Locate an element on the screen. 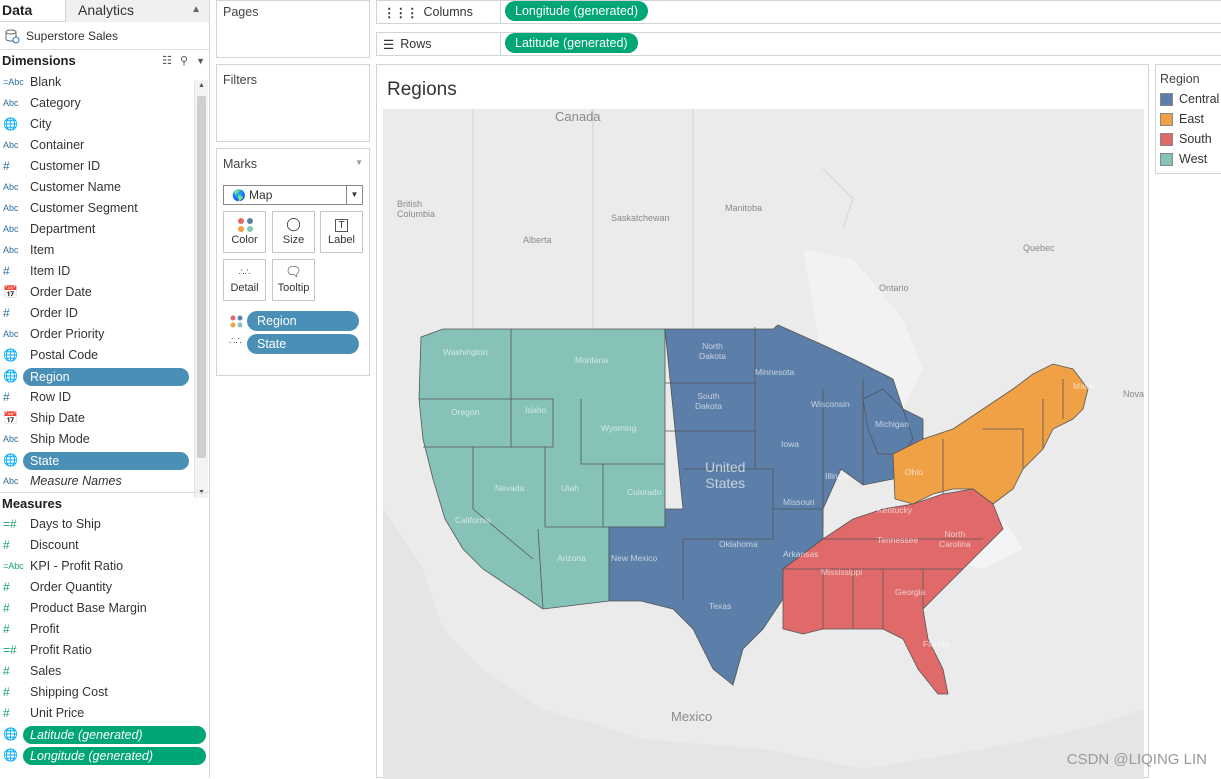 Image resolution: width=1221 pixels, height=779 pixels. measure-field: # Product Base Margin is located at coordinates (104, 608).